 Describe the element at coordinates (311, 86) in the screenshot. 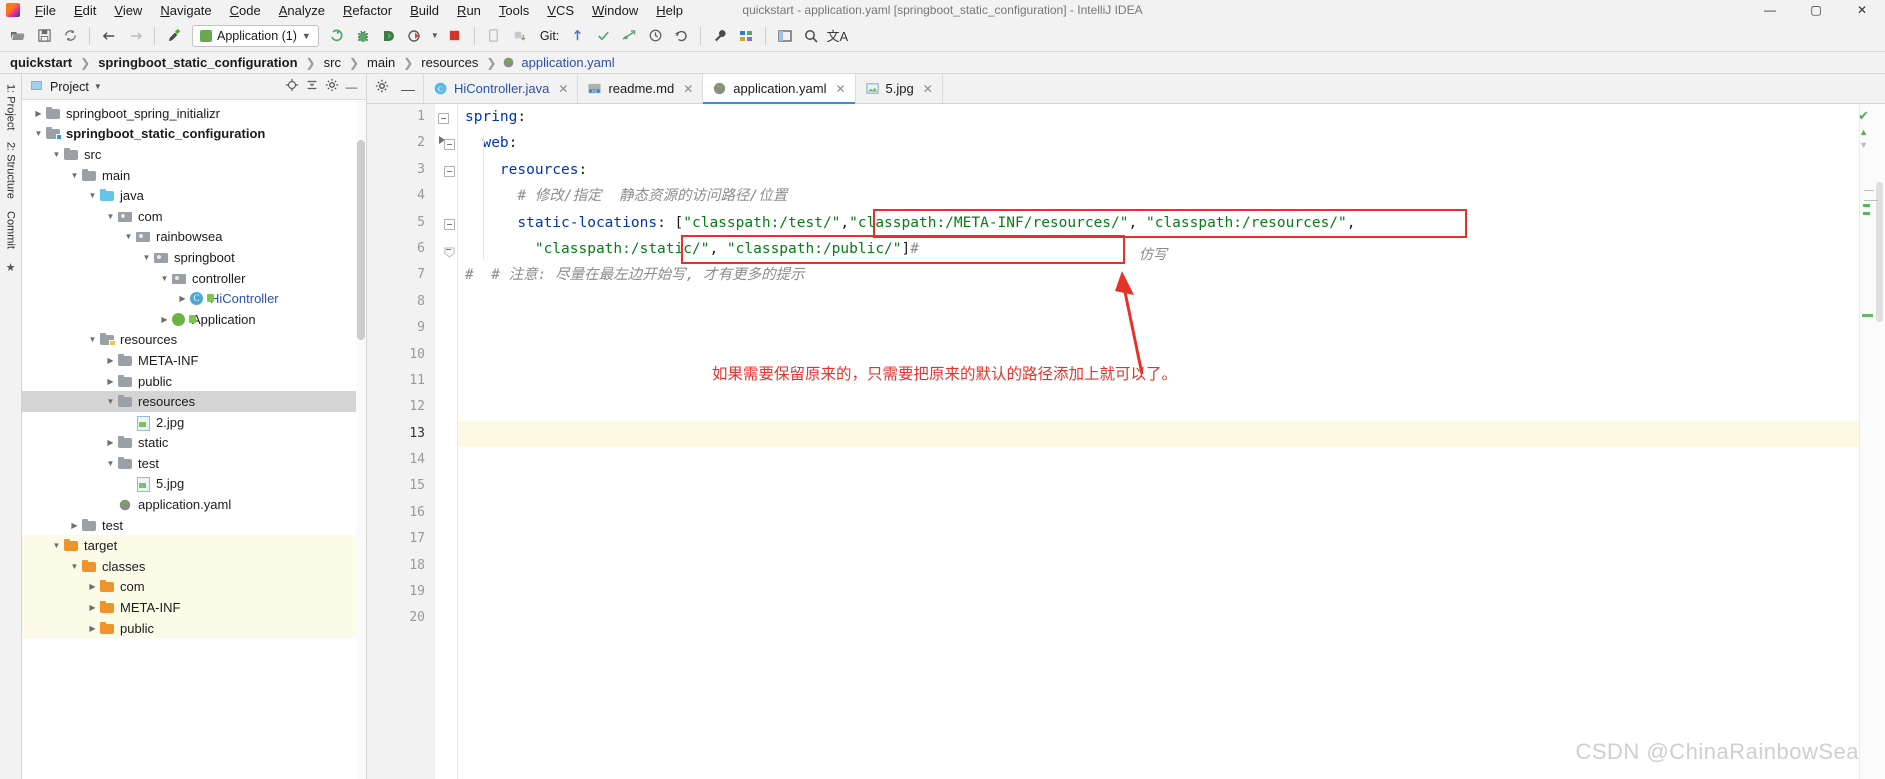

I see `collapse-all-icon` at that location.